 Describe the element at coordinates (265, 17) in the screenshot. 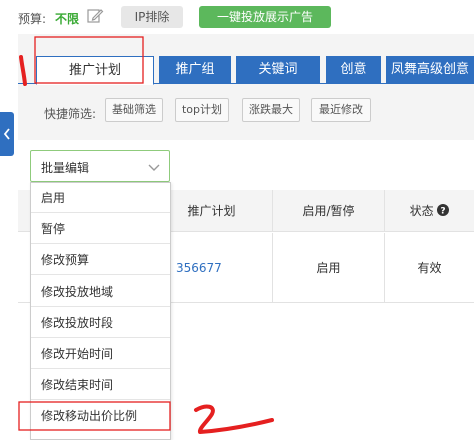

I see `launch-display-ads-button: 一键投放展示广告` at that location.